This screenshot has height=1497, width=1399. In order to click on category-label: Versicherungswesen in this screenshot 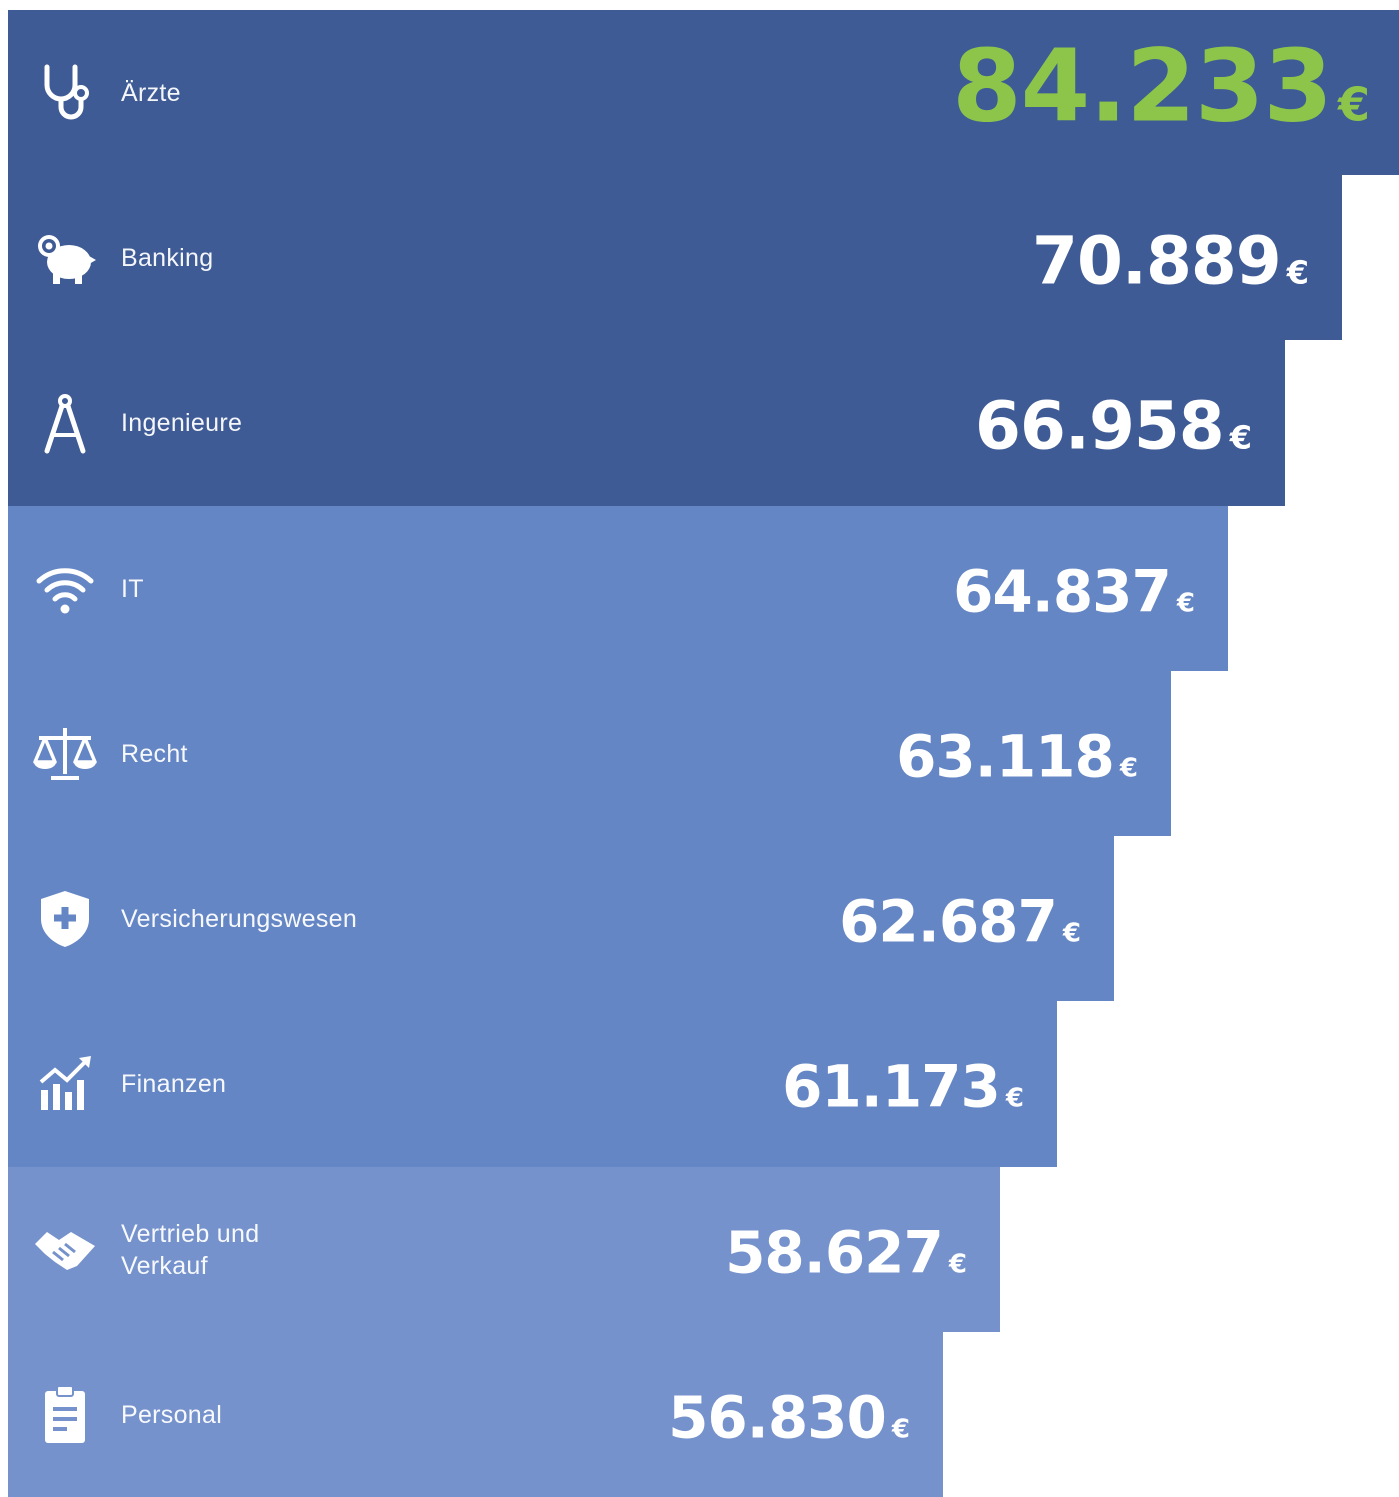, I will do `click(239, 918)`.